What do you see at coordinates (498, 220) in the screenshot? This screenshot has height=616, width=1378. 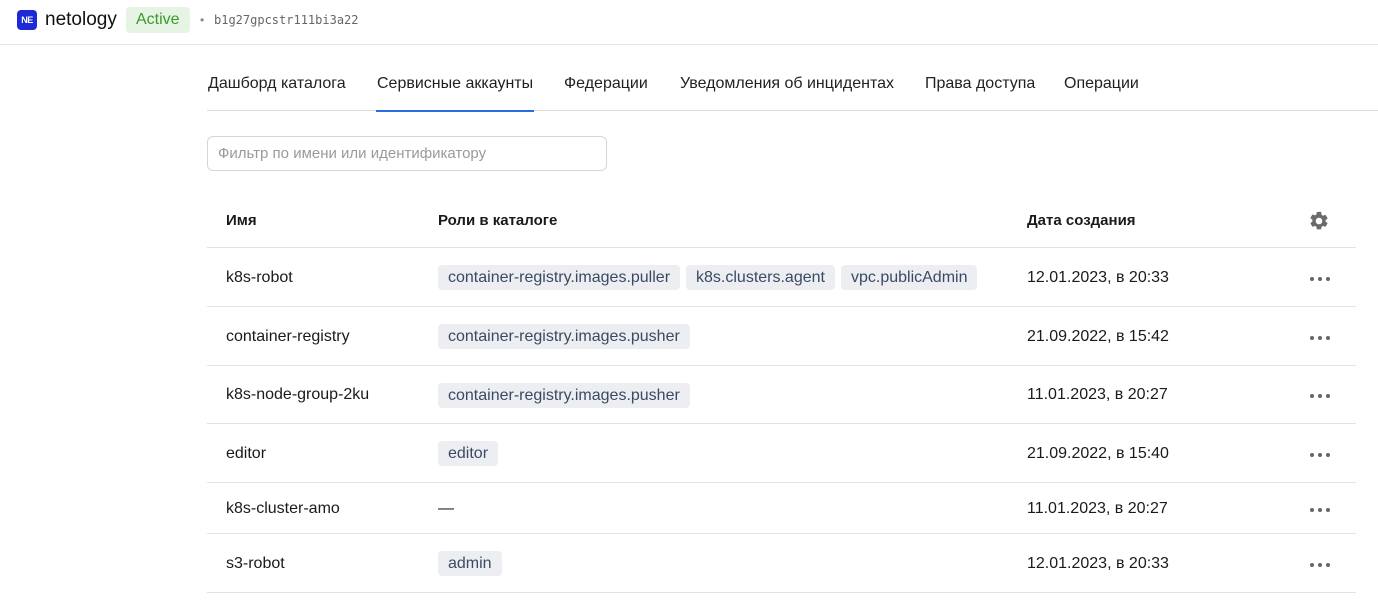 I see `column-header-roles: Роли в каталоге` at bounding box center [498, 220].